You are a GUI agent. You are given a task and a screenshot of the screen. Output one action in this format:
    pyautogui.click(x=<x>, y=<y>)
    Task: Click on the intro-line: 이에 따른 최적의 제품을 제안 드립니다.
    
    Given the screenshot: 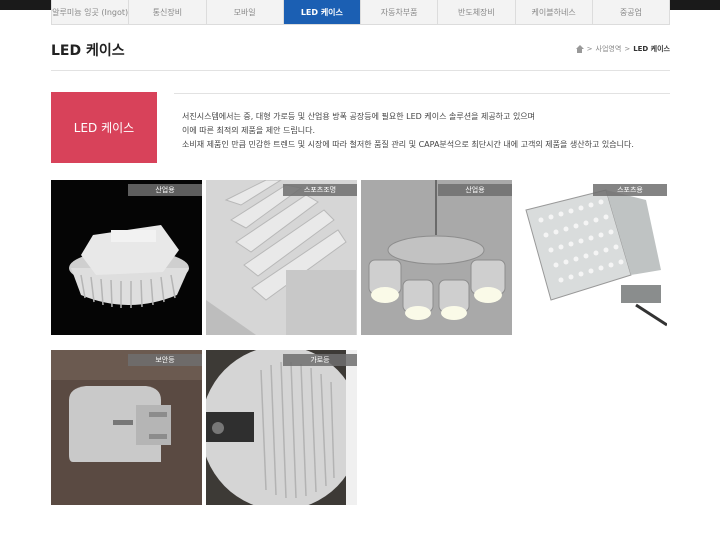 What is the action you would take?
    pyautogui.click(x=249, y=130)
    